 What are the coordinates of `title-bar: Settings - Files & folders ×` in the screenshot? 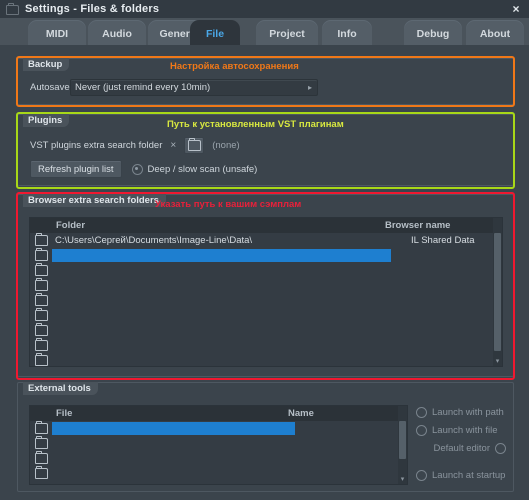 It's located at (264, 9).